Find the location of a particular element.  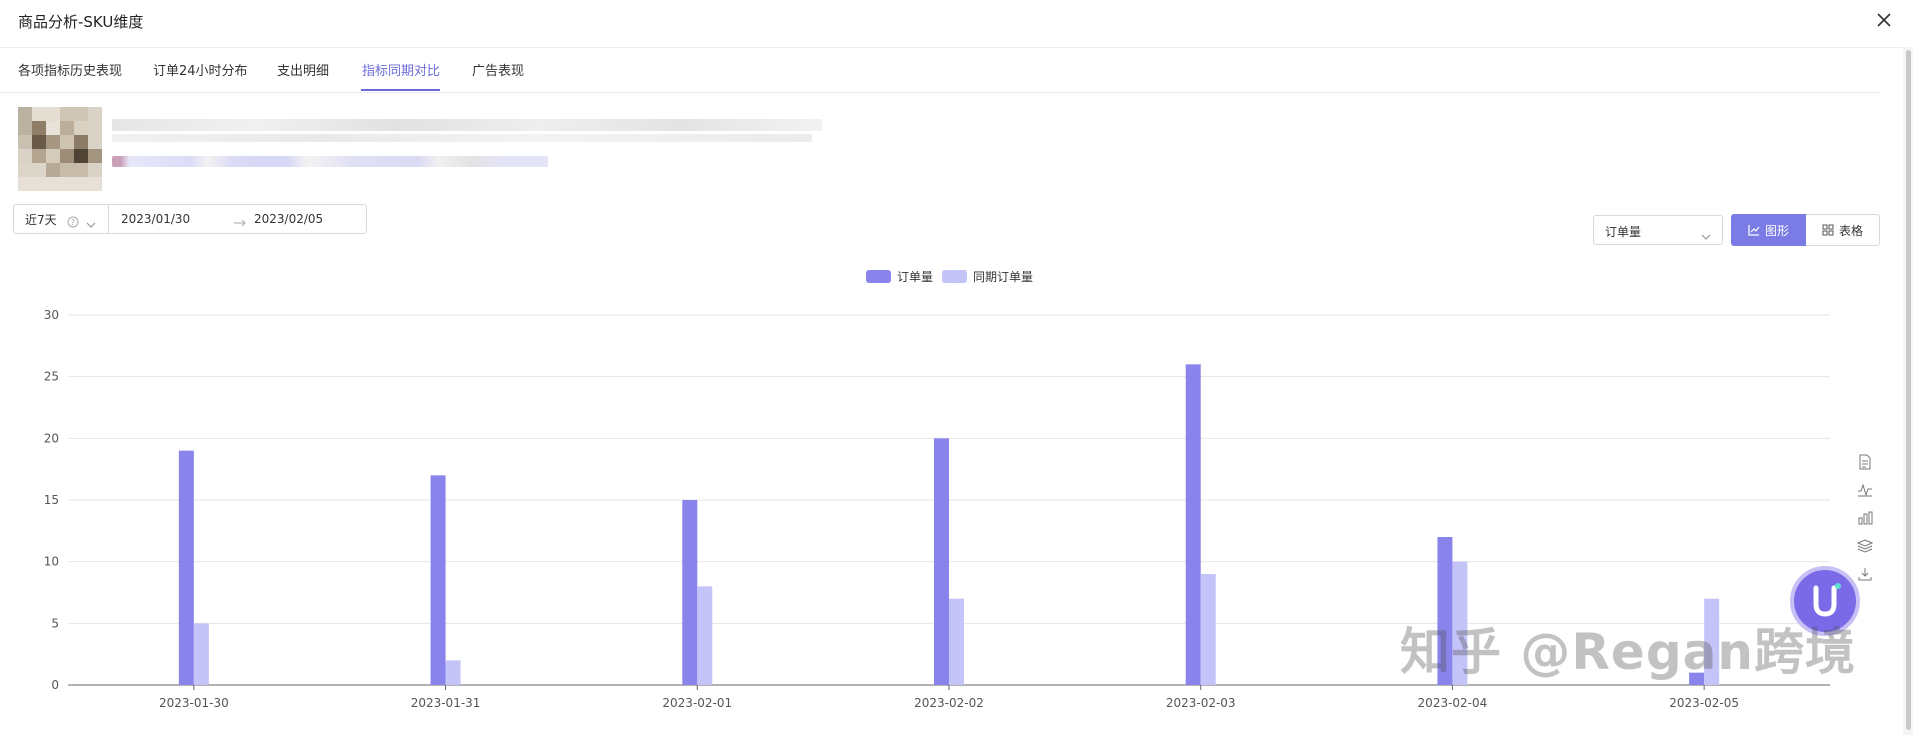

stack-switch-icon is located at coordinates (1865, 546).